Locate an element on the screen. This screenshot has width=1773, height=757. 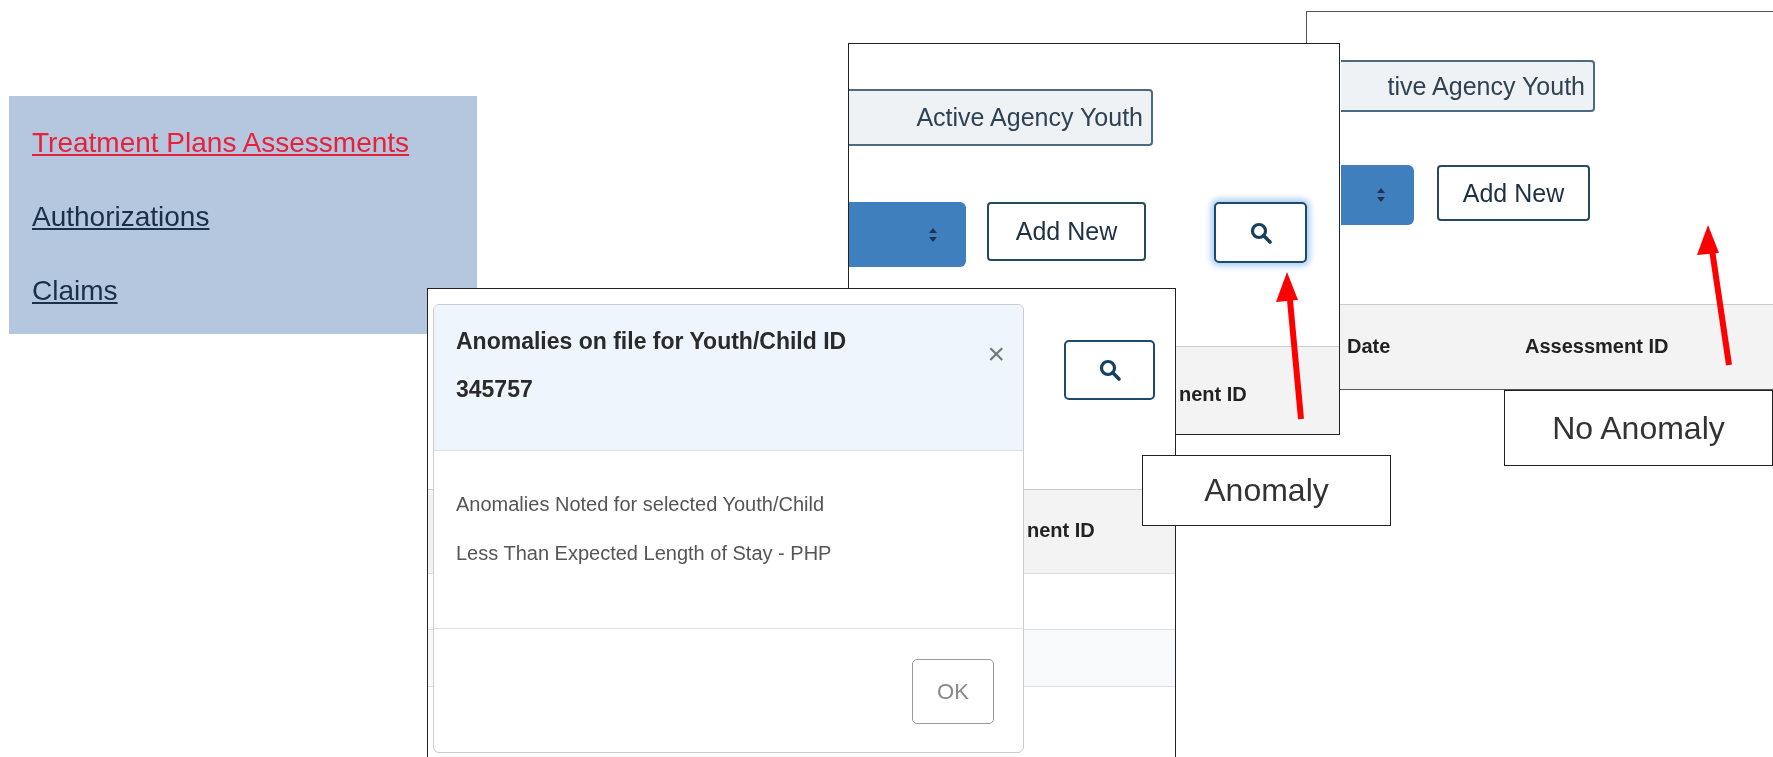
ok-button: OK is located at coordinates (953, 691).